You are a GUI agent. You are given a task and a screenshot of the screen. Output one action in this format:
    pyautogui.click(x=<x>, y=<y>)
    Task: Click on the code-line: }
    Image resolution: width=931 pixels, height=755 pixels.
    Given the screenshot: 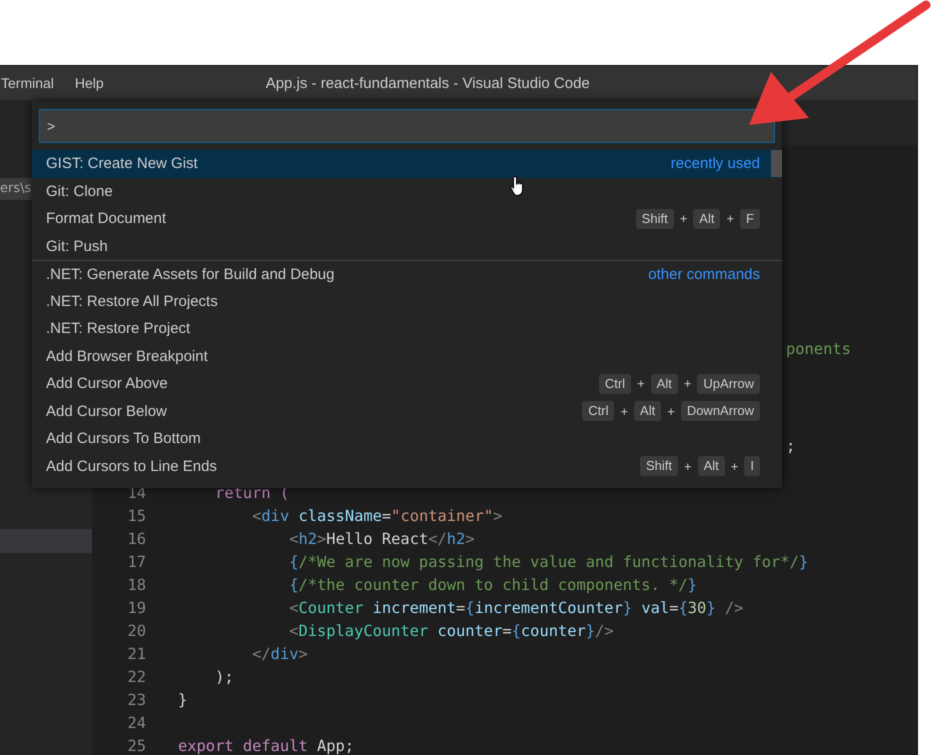 What is the action you would take?
    pyautogui.click(x=183, y=700)
    